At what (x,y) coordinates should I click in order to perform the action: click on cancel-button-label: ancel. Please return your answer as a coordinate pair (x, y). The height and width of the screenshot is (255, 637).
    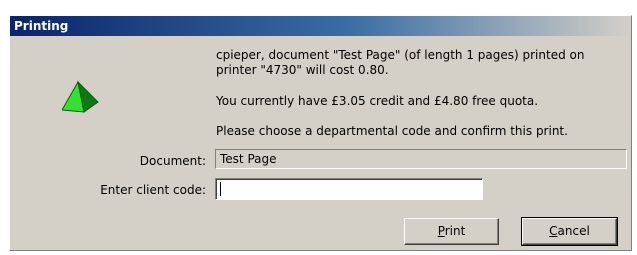
    Looking at the image, I should click on (573, 231).